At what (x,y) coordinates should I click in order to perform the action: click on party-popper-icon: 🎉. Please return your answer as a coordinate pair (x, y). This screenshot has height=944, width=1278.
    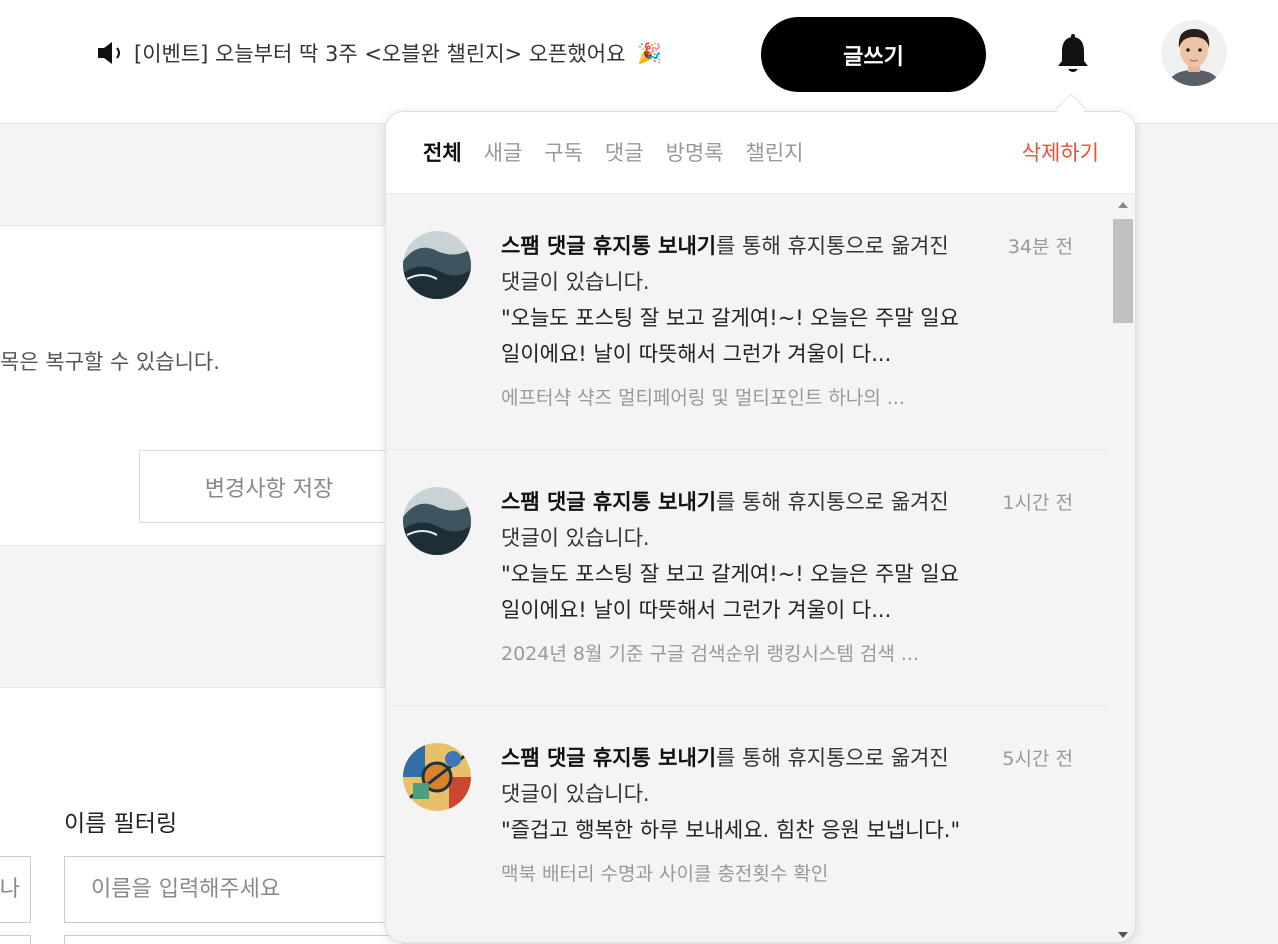
    Looking at the image, I should click on (650, 53).